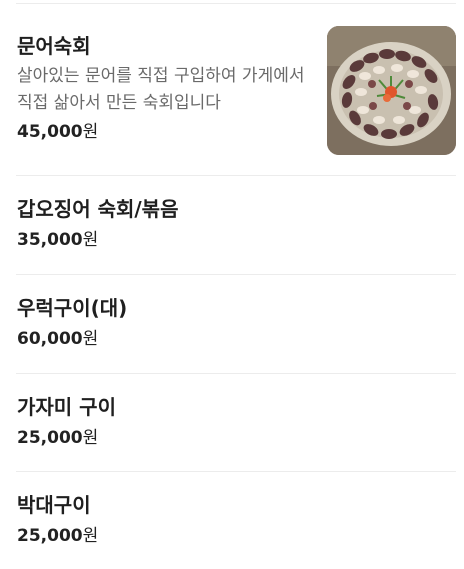  Describe the element at coordinates (98, 209) in the screenshot. I see `menu-item-name: 갑오징어 숙회/볶음` at that location.